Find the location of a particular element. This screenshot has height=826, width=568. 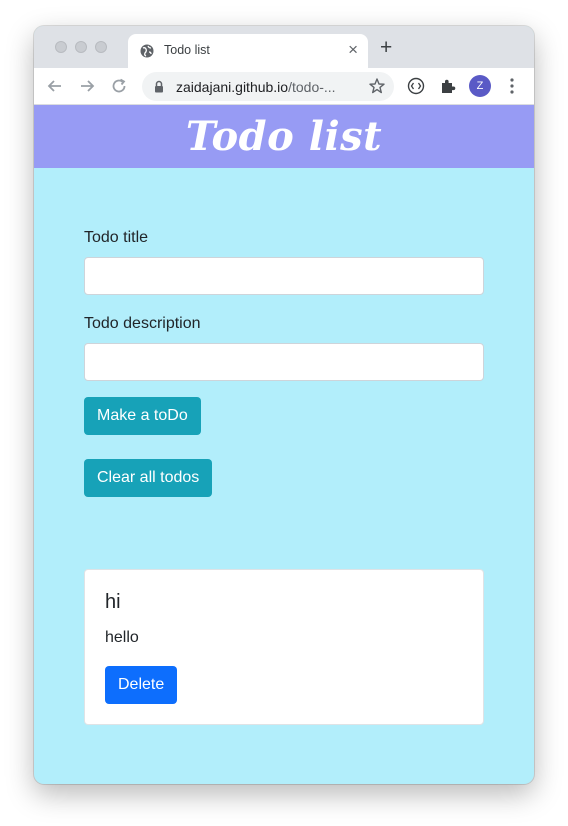

tab-strip: Todo list × + is located at coordinates (284, 47).